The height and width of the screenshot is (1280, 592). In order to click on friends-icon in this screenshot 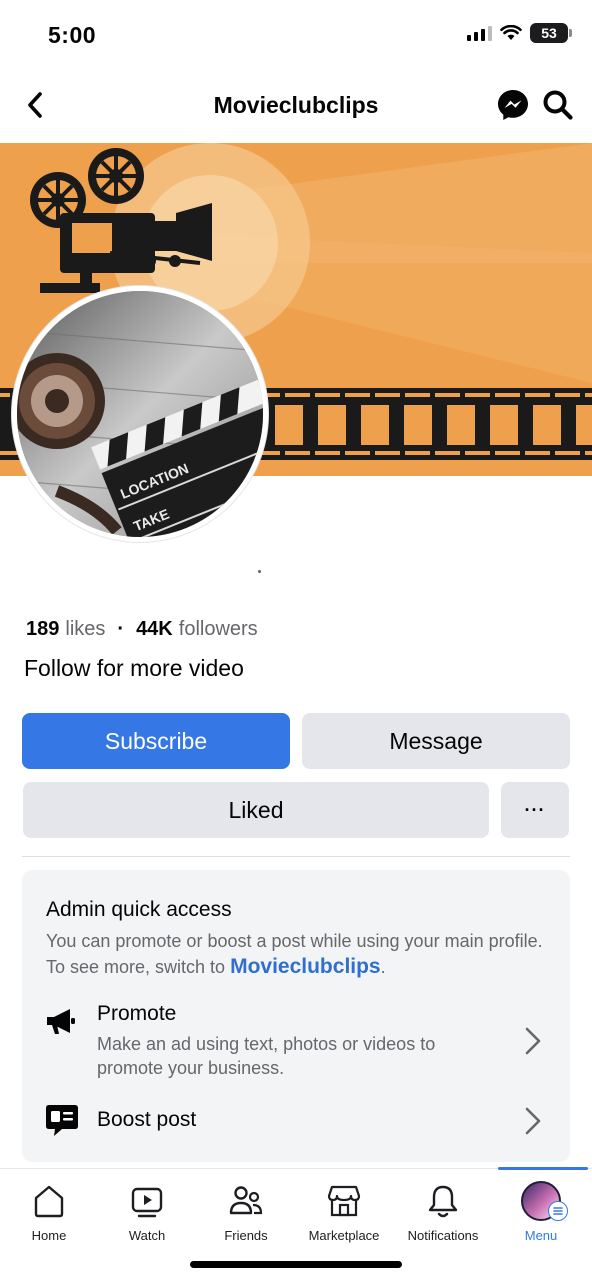, I will do `click(246, 1200)`.